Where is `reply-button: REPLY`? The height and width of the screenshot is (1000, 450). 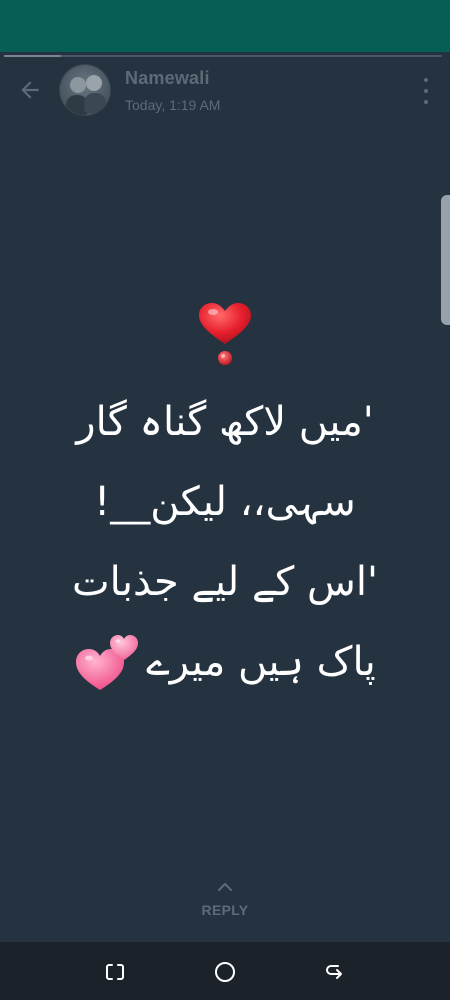
reply-button: REPLY is located at coordinates (225, 905).